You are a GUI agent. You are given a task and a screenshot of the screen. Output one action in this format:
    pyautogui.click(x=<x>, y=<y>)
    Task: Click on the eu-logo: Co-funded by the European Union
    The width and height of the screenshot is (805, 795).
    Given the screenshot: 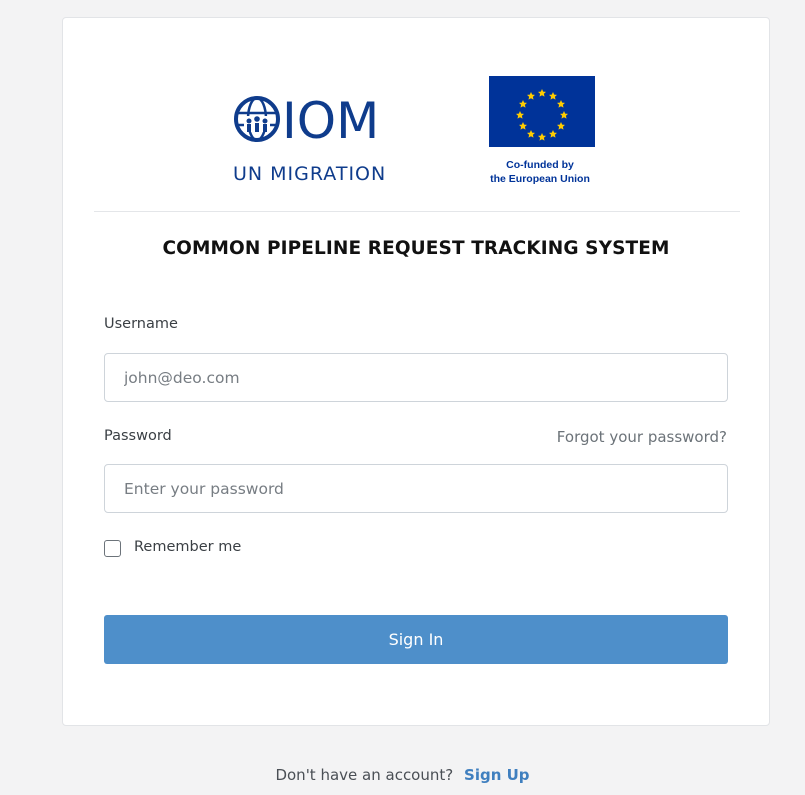 What is the action you would take?
    pyautogui.click(x=542, y=130)
    